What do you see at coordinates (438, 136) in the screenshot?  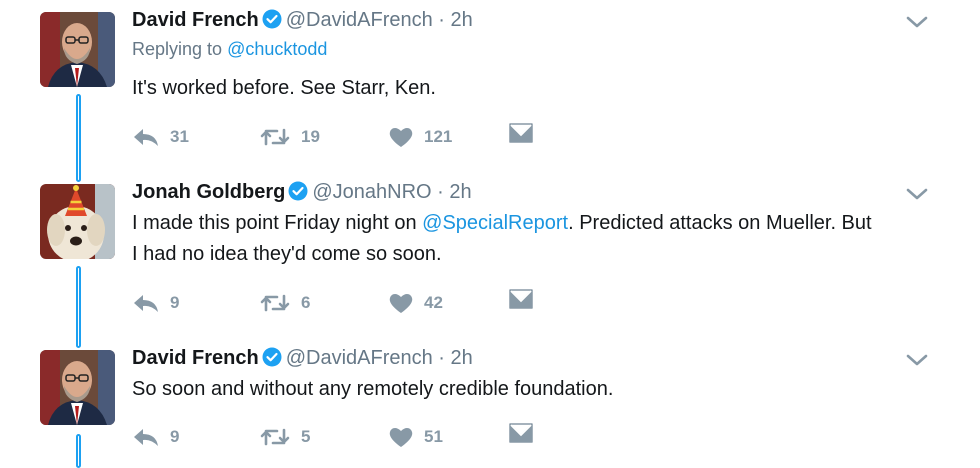 I see `like-count: 121` at bounding box center [438, 136].